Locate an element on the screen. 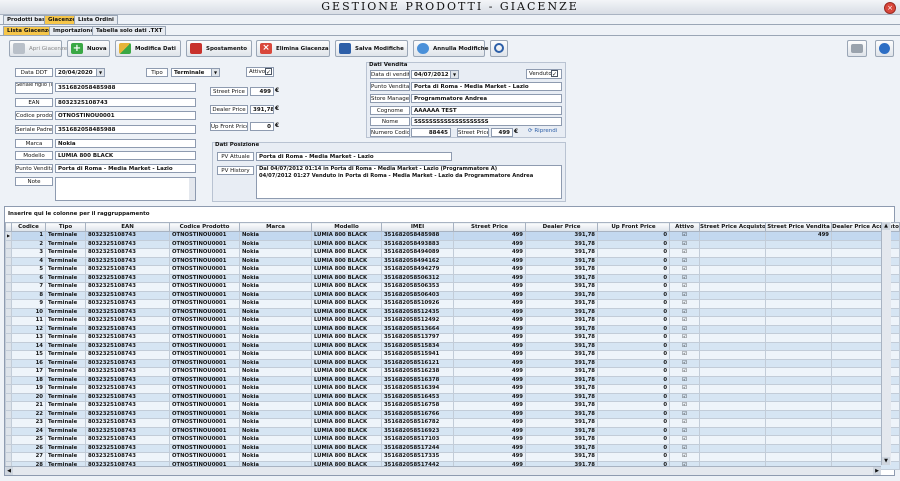 This screenshot has width=900, height=481. numero-codice-field: 88445 is located at coordinates (431, 132).